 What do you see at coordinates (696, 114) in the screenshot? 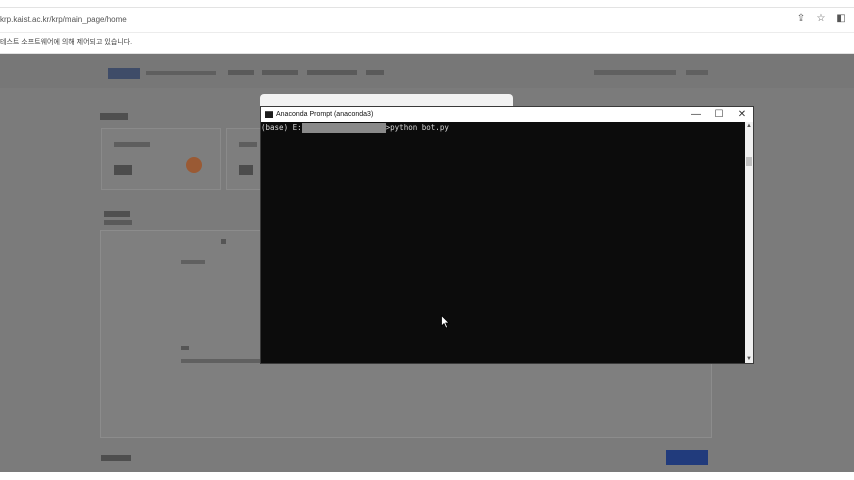
I see `minimize-button: —` at bounding box center [696, 114].